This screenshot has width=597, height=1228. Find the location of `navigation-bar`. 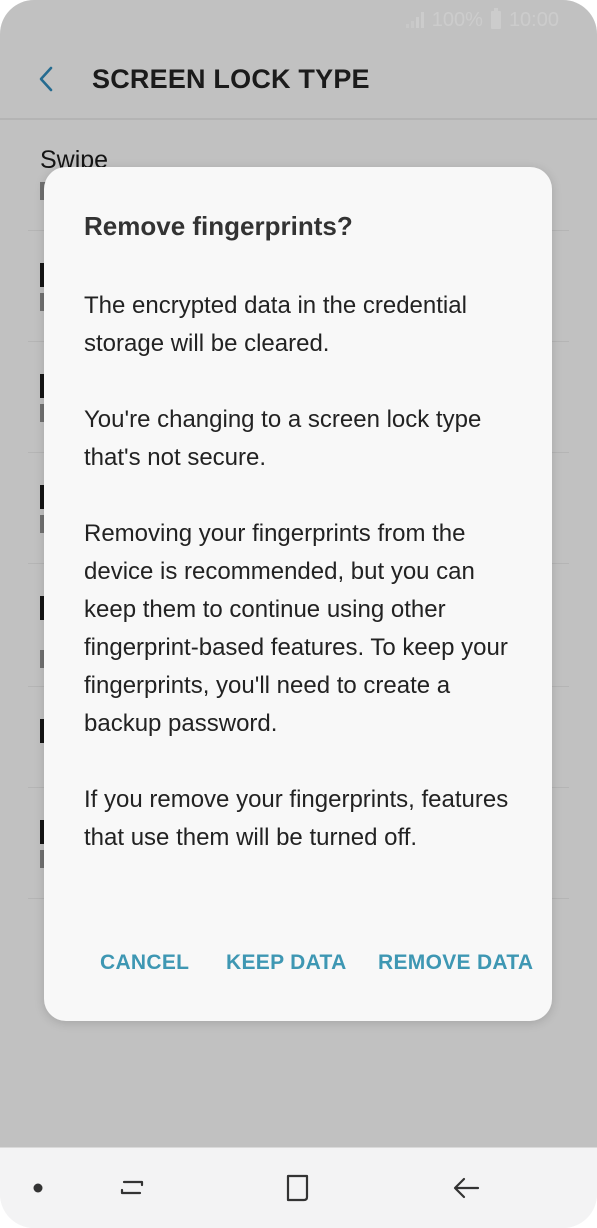

navigation-bar is located at coordinates (298, 1187).